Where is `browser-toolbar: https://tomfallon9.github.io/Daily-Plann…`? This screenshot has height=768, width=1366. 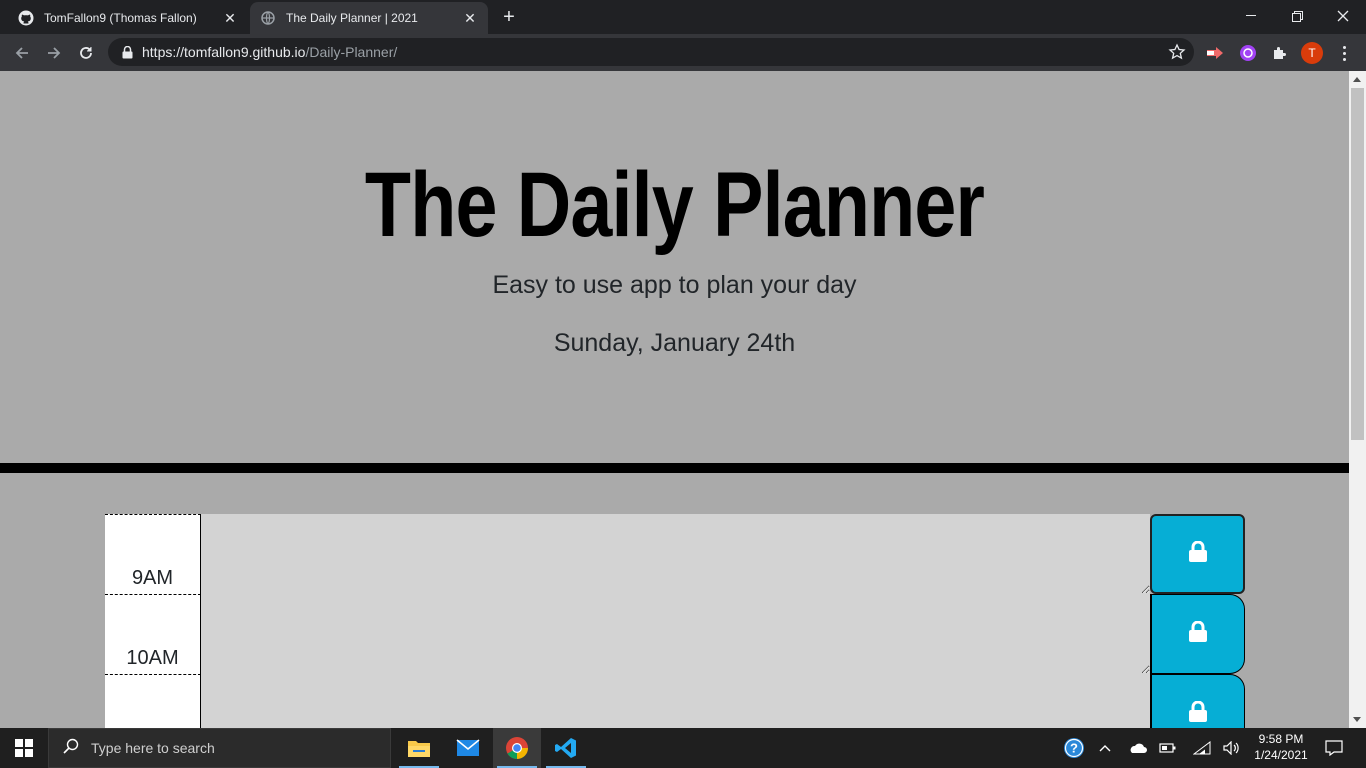
browser-toolbar: https://tomfallon9.github.io/Daily-Plann… is located at coordinates (683, 52).